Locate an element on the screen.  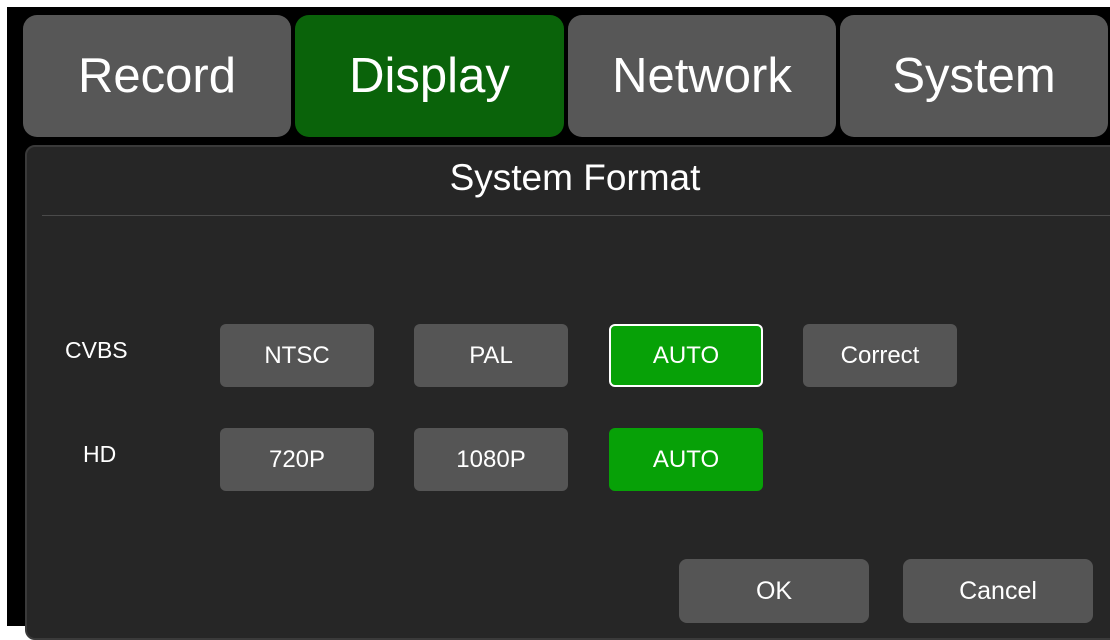
ok-label: OK is located at coordinates (774, 590).